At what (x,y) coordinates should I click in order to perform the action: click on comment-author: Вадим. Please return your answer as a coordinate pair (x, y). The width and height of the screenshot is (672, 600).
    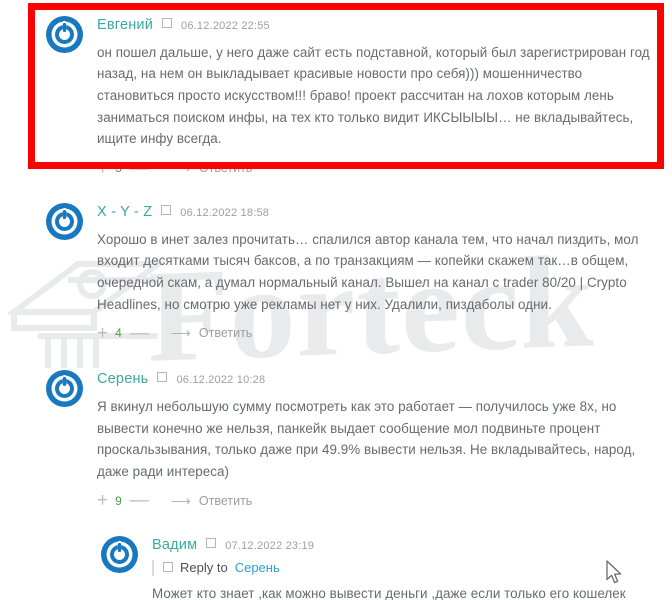
    Looking at the image, I should click on (174, 545).